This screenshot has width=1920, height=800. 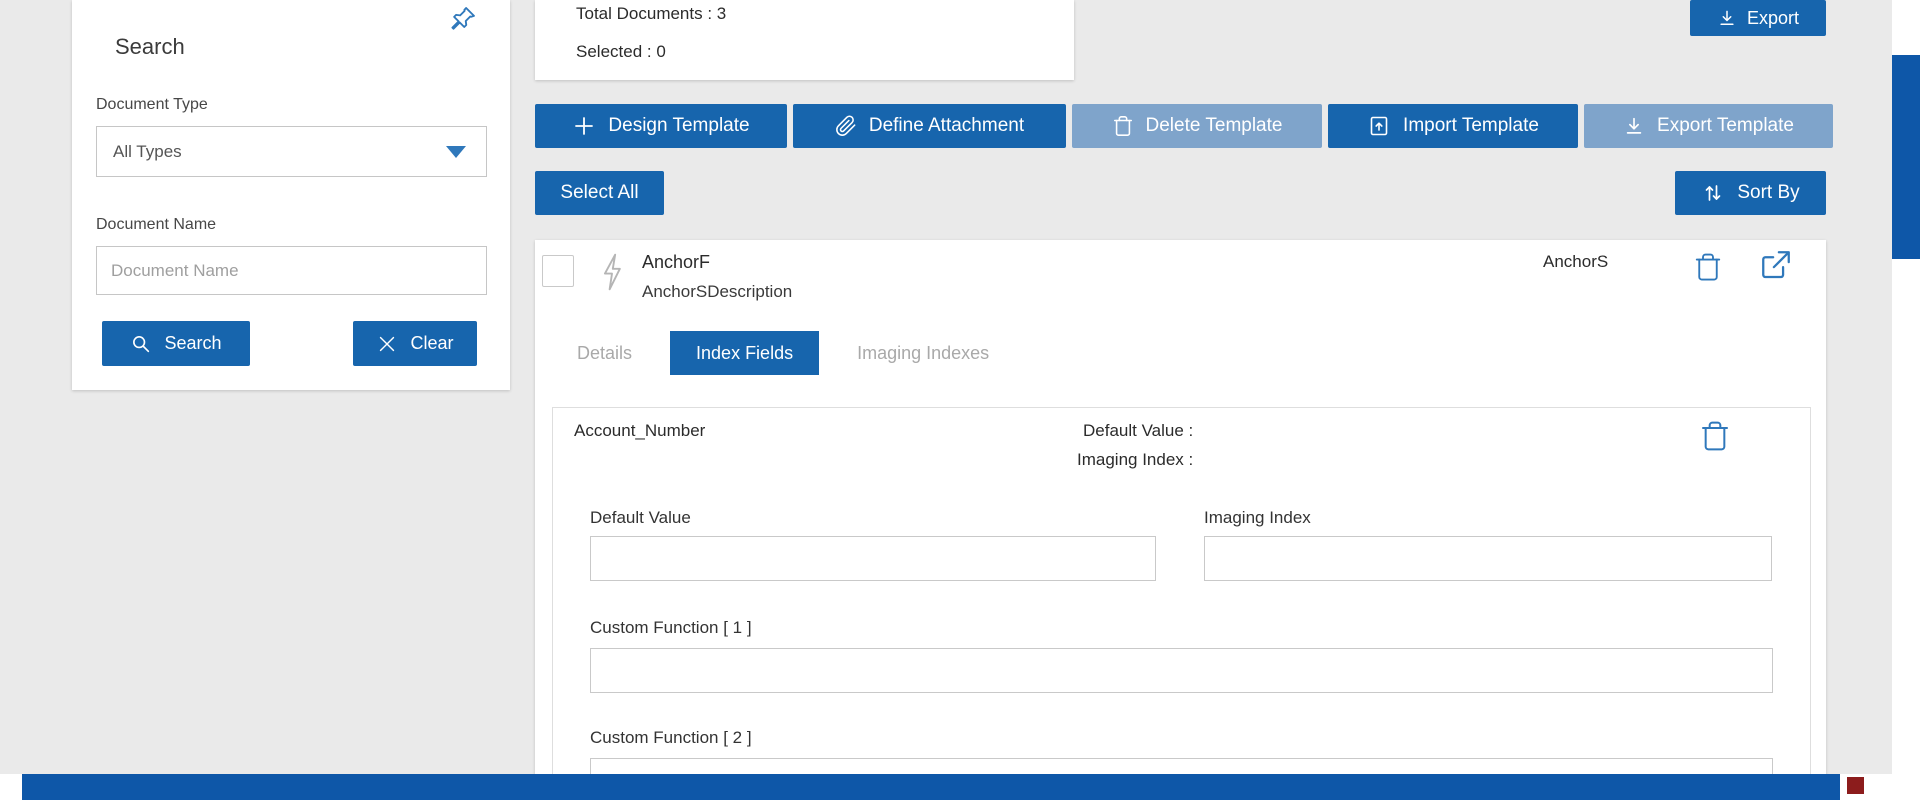 What do you see at coordinates (193, 343) in the screenshot?
I see `search-button-label: Search` at bounding box center [193, 343].